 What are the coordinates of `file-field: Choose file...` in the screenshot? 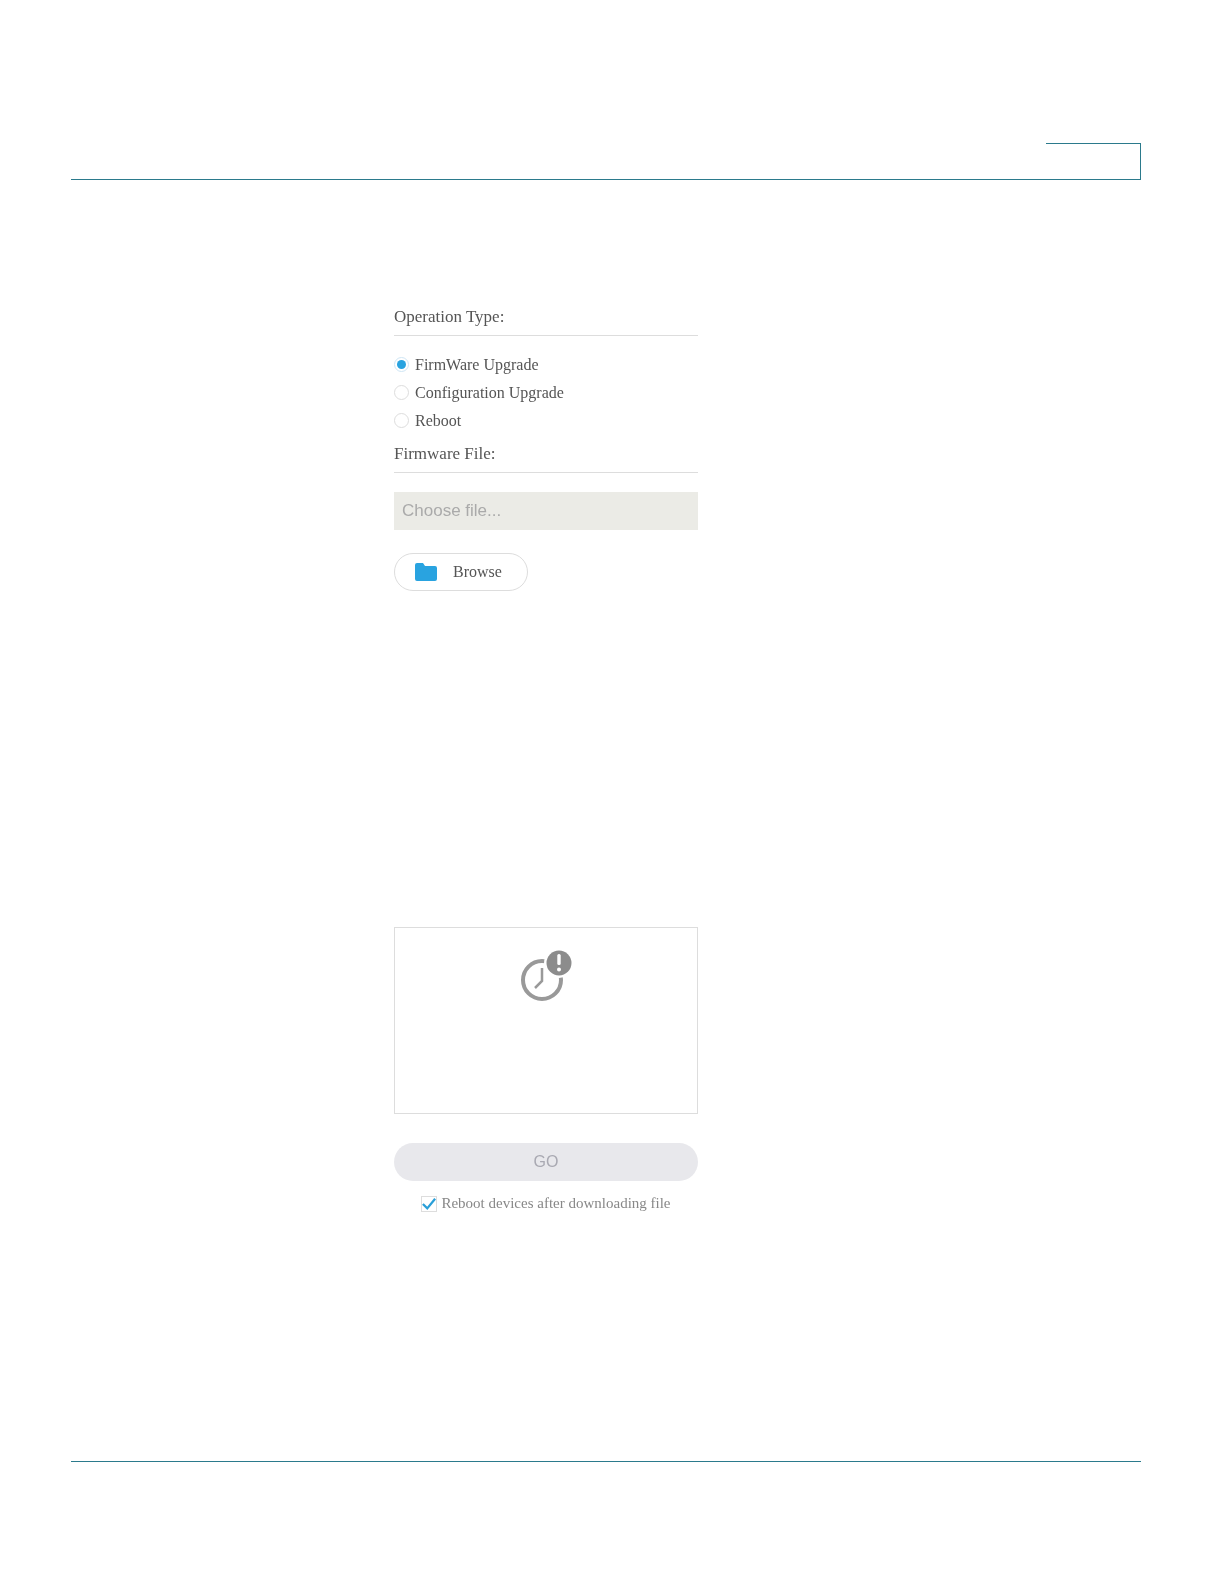 It's located at (546, 511).